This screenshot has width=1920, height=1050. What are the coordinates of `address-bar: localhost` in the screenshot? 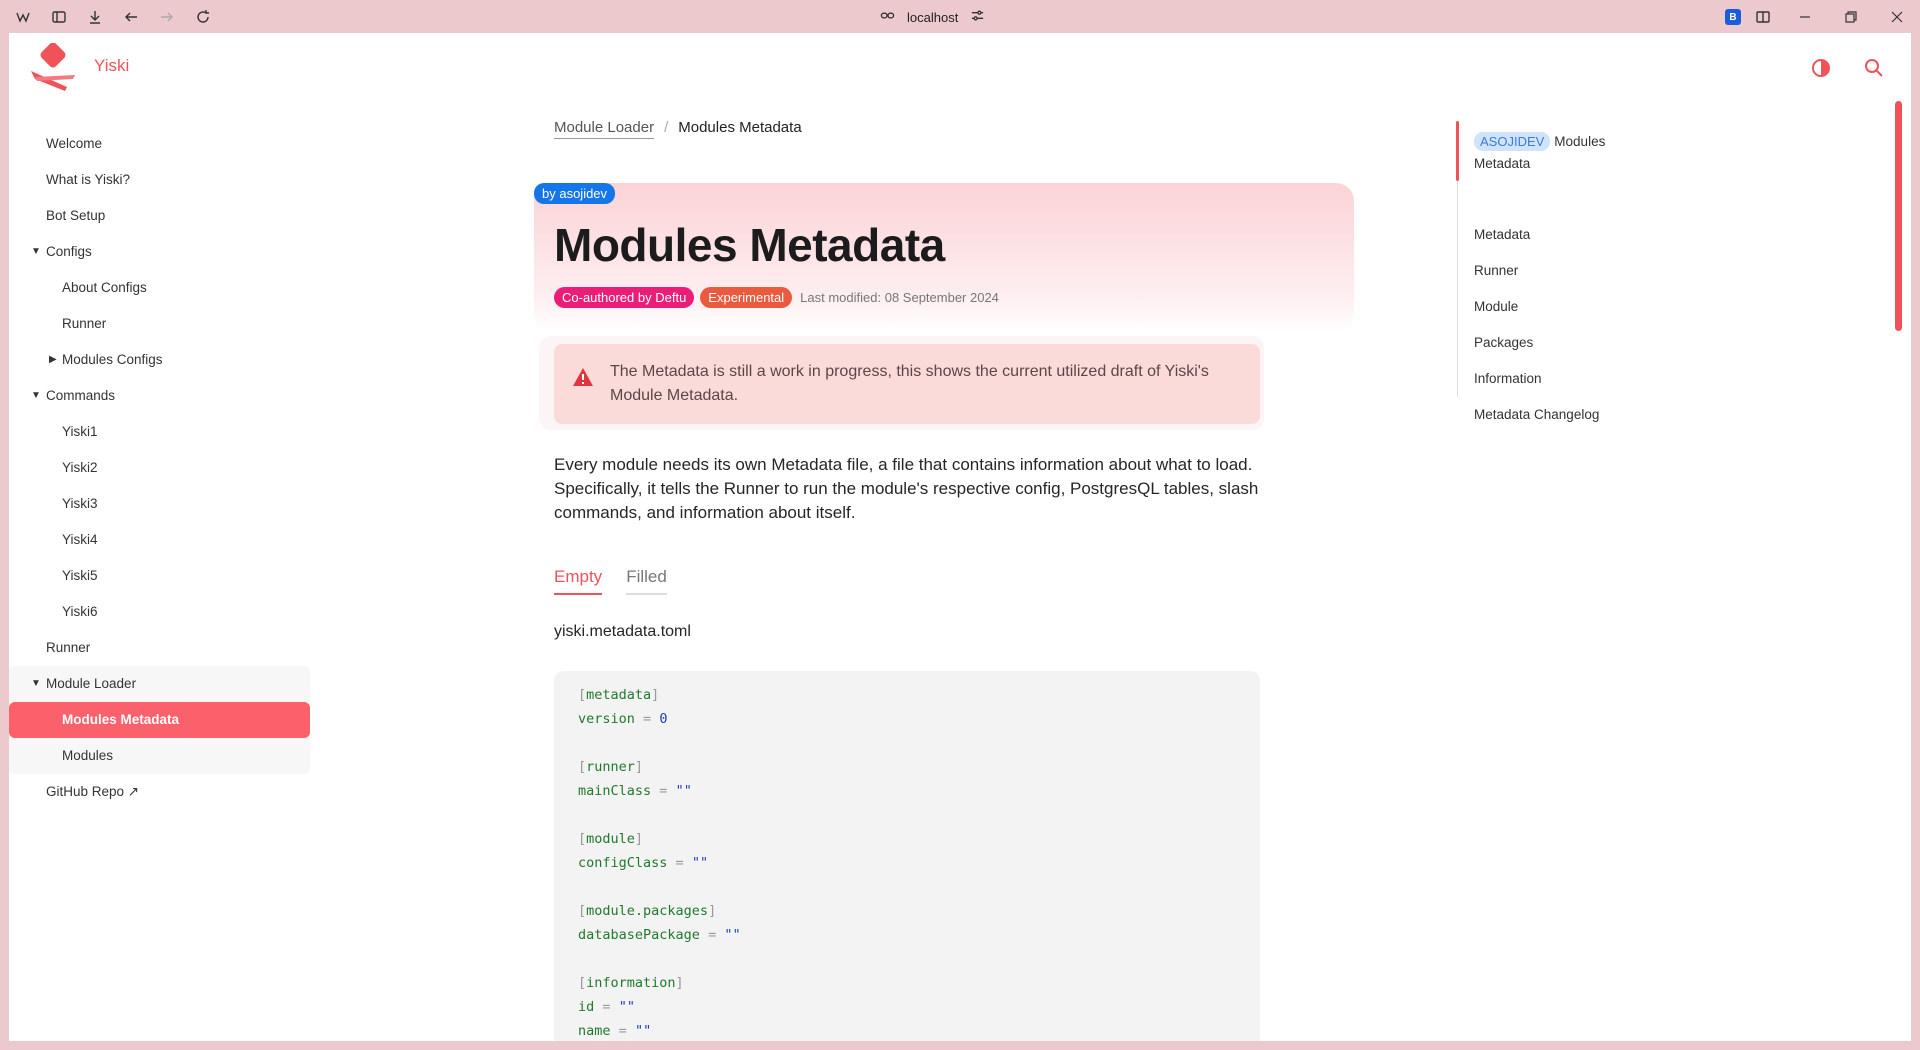 It's located at (932, 17).